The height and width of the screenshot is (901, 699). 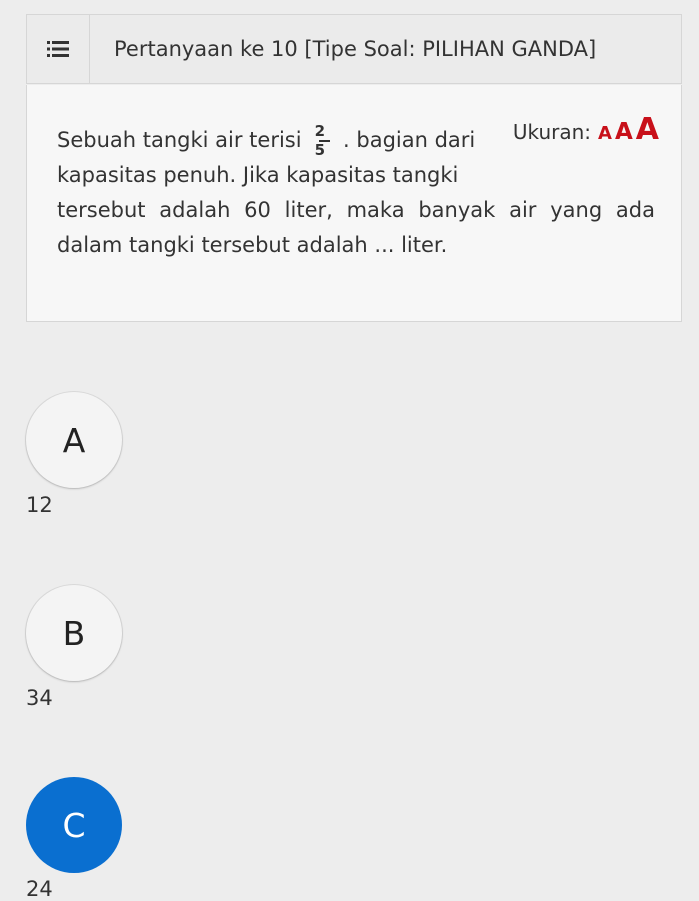 What do you see at coordinates (39, 505) in the screenshot?
I see `option-a-value: 12` at bounding box center [39, 505].